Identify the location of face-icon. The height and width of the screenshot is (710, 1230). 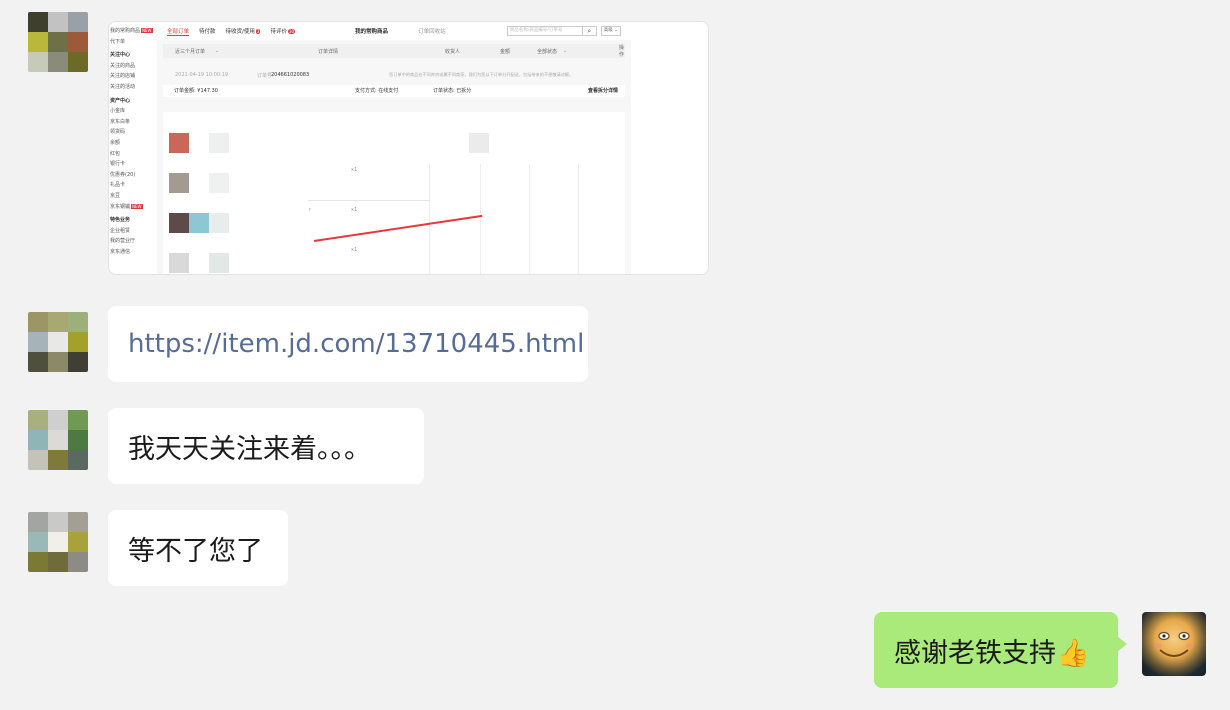
(1174, 644).